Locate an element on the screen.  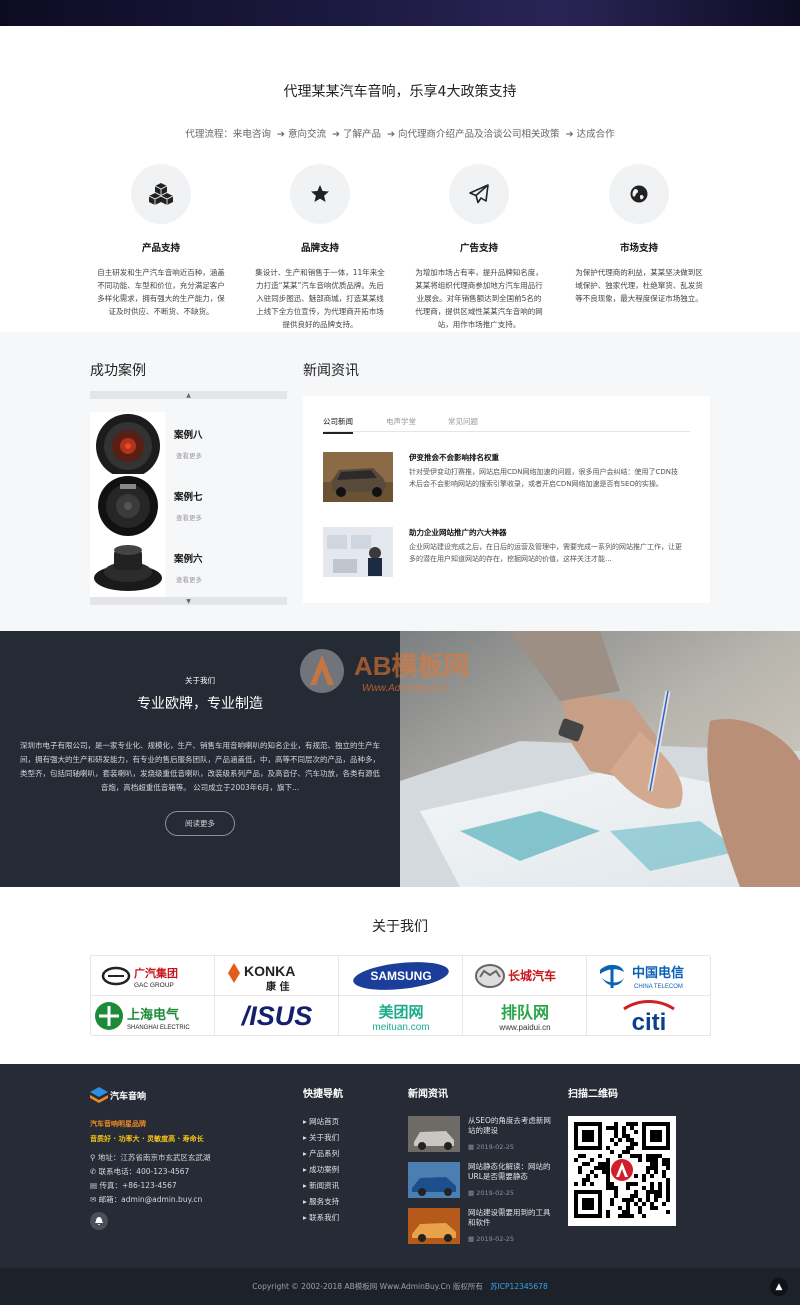
partners-title: 关于我们 is located at coordinates (400, 927).